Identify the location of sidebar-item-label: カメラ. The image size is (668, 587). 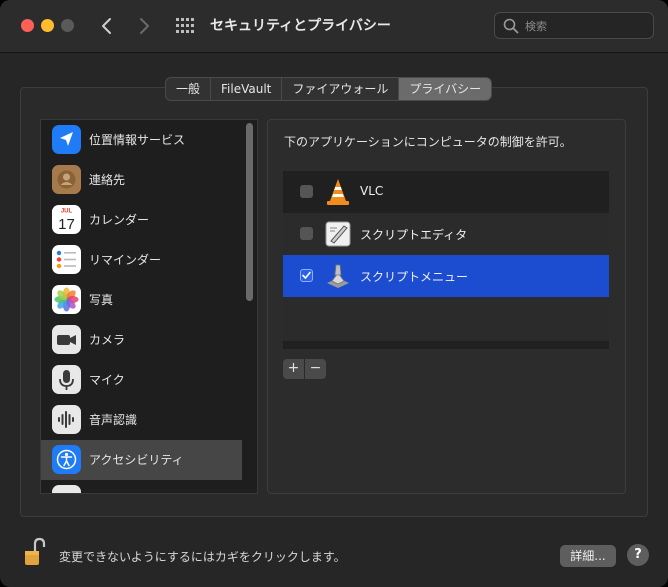
(107, 340).